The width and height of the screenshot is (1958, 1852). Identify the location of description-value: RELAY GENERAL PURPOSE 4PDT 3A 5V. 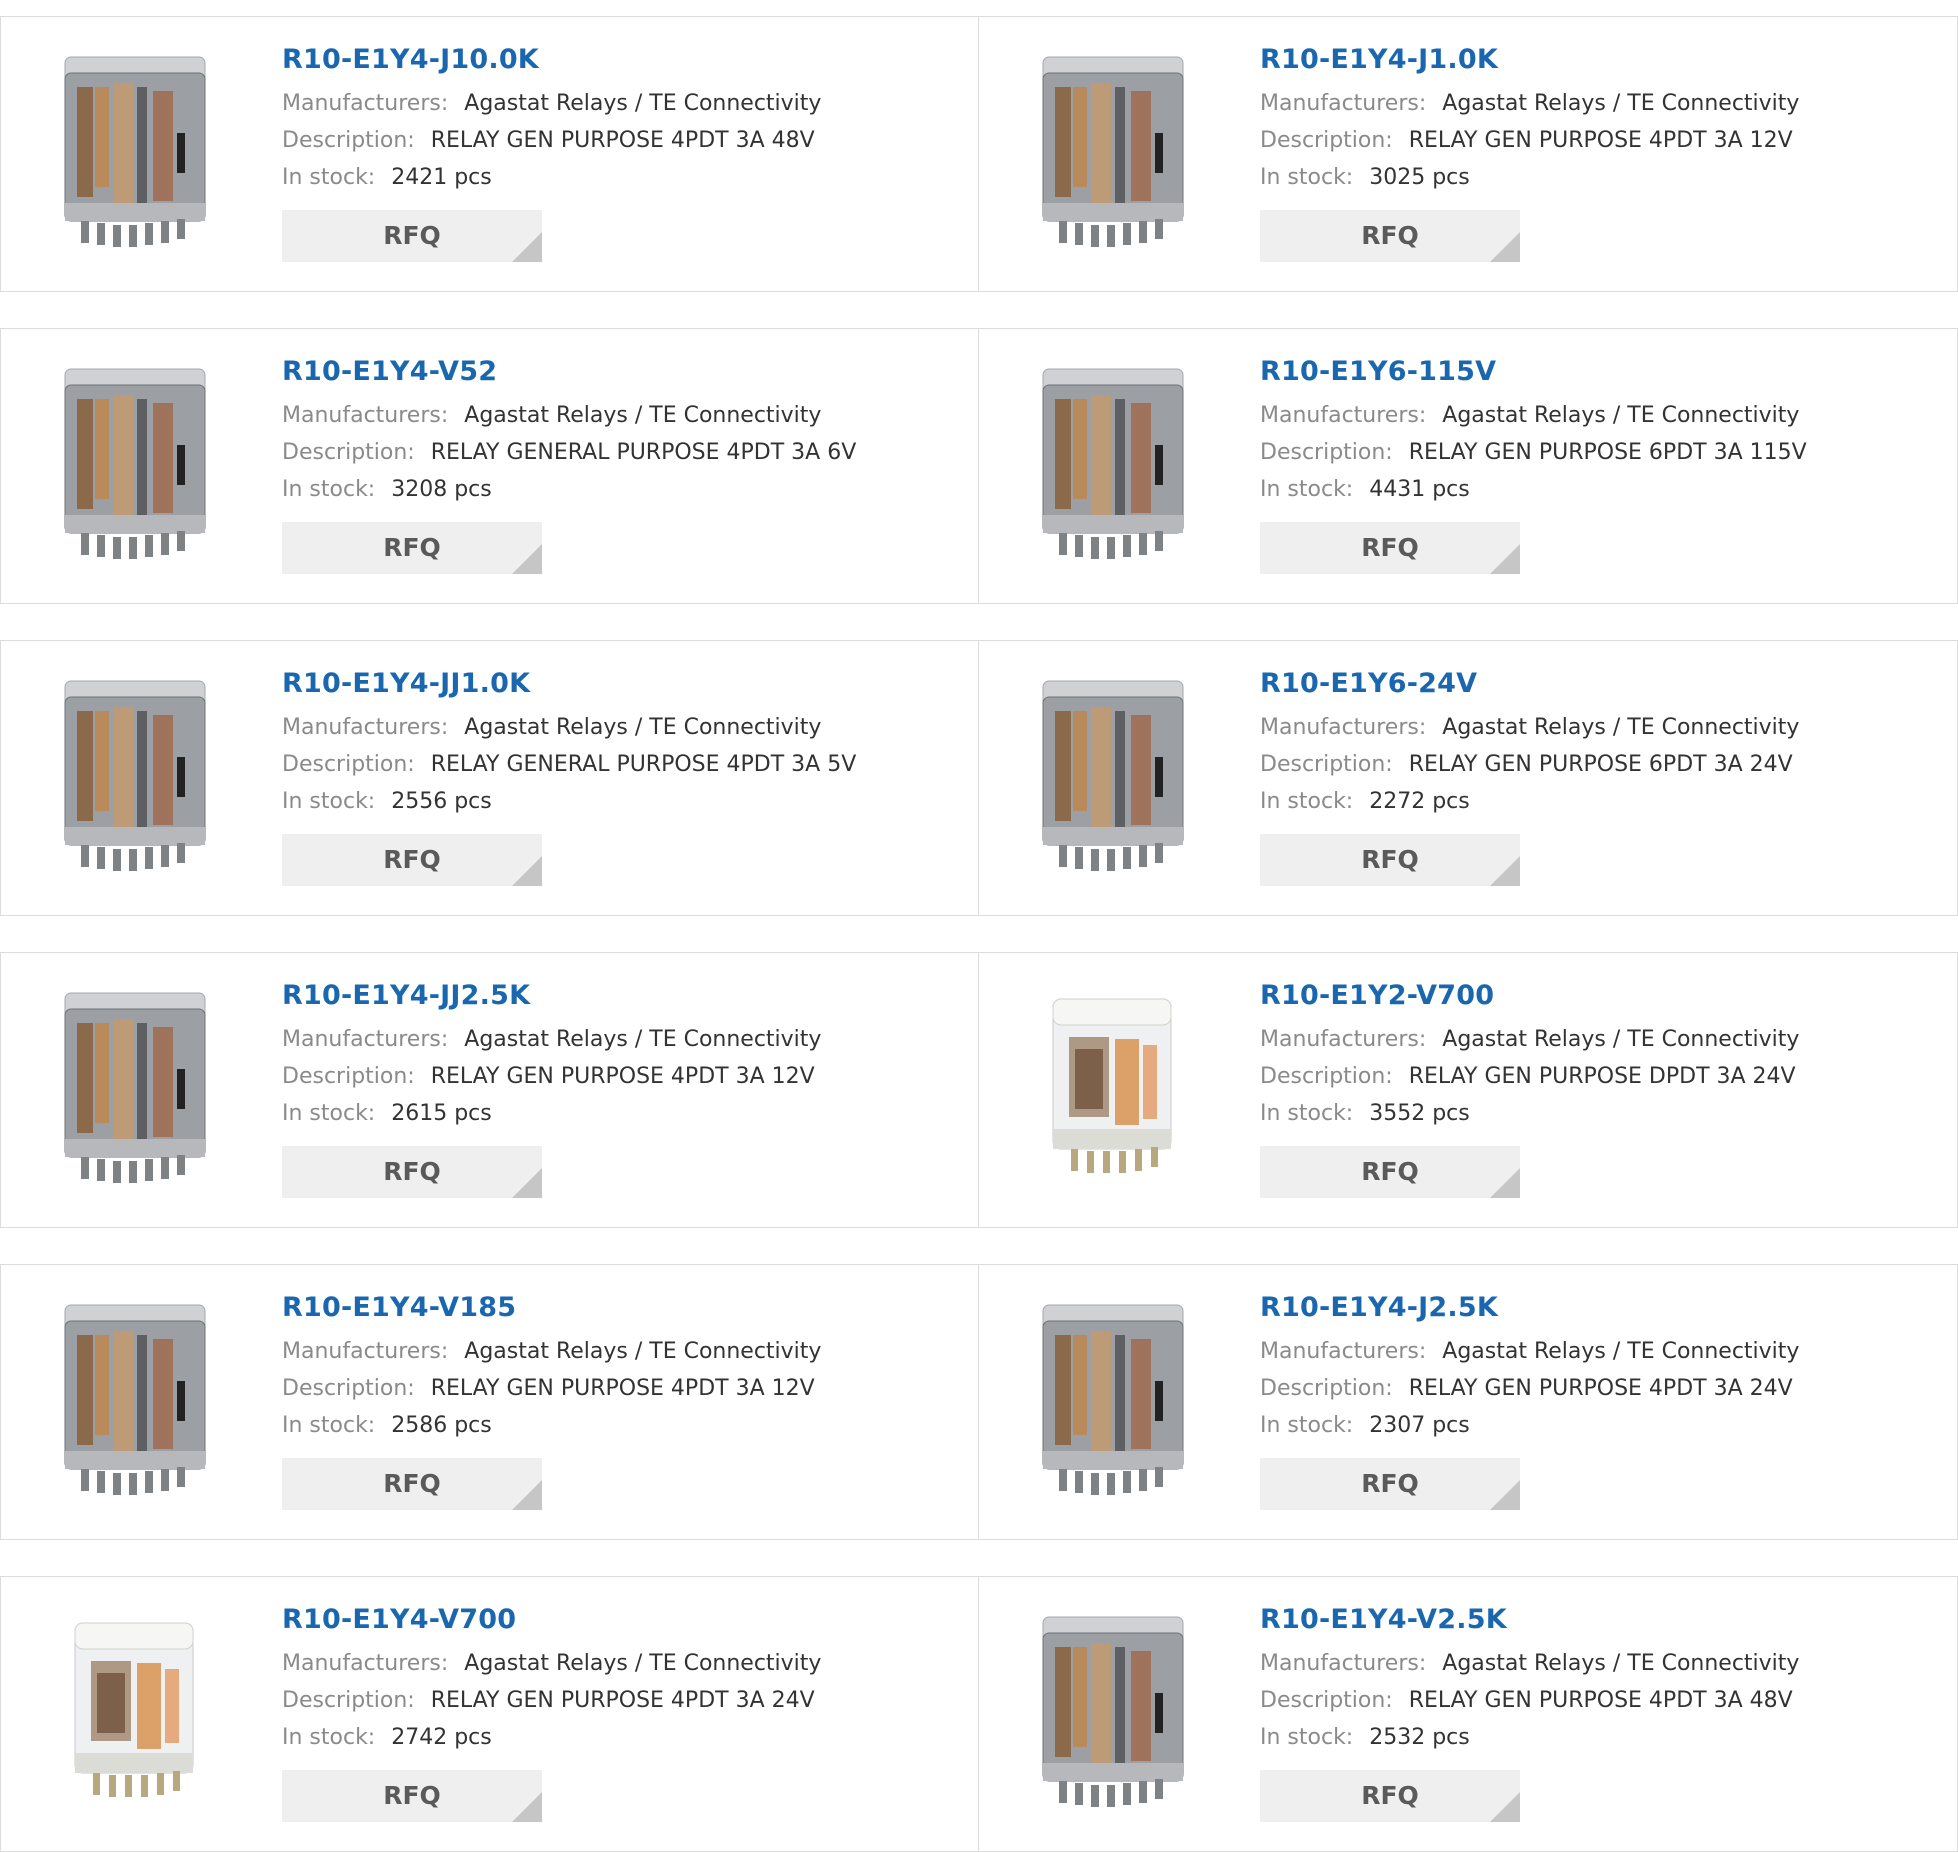
(643, 764).